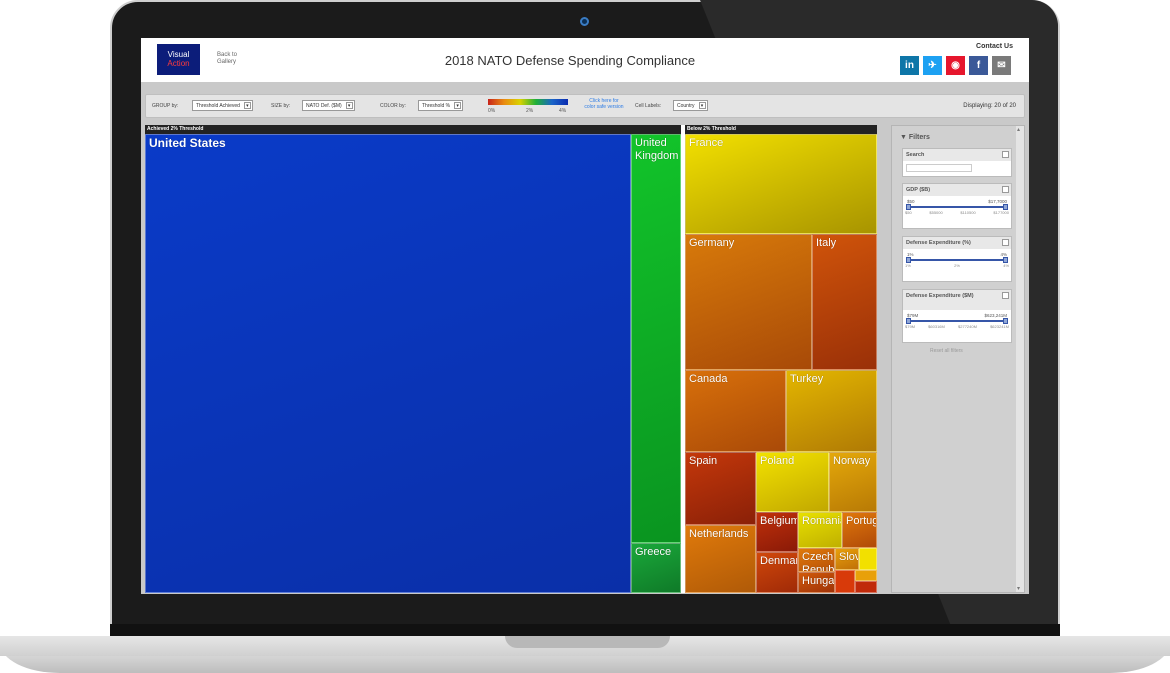 Image resolution: width=1170 pixels, height=673 pixels. Describe the element at coordinates (530, 111) in the screenshot. I see `legend-tick-1: 2%` at that location.